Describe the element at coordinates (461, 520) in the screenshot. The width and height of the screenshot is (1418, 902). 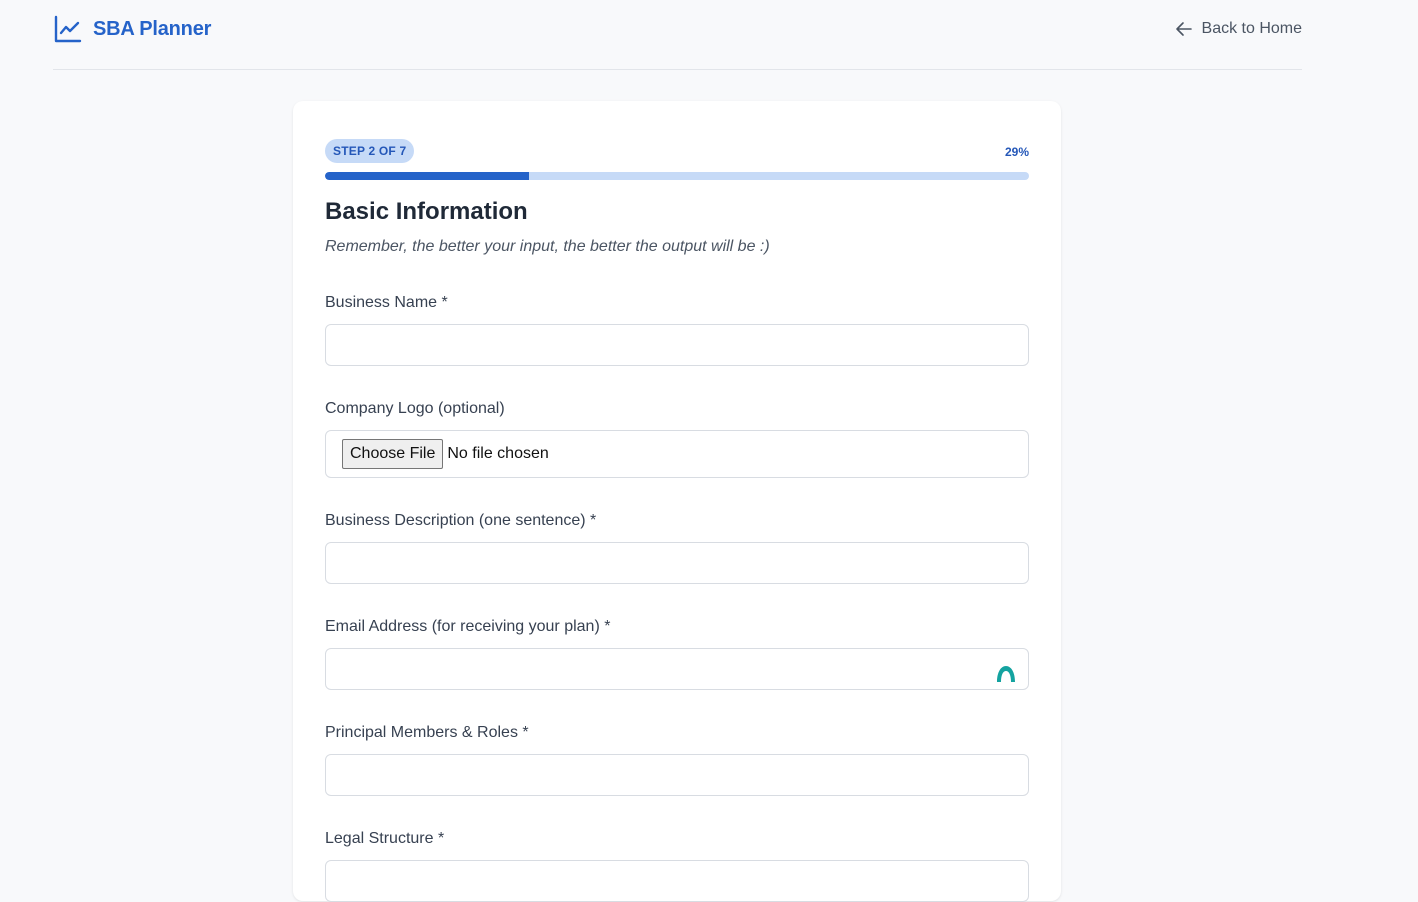
I see `business-description-label: Business Description (one sentence) *` at that location.